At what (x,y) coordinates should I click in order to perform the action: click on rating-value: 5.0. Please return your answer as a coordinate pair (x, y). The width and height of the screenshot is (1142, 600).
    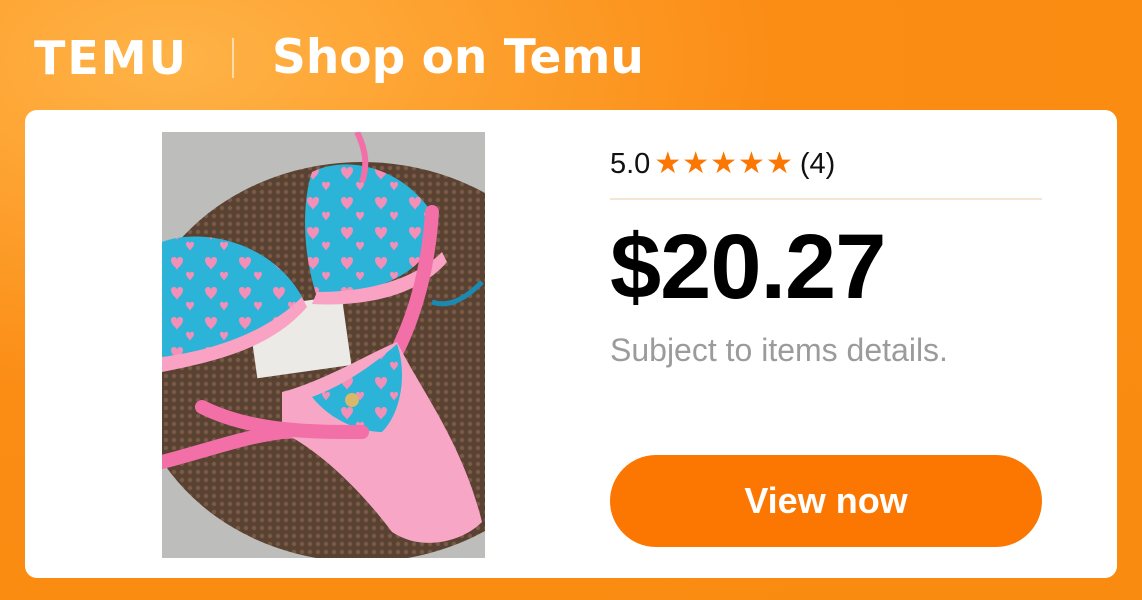
    Looking at the image, I should click on (630, 163).